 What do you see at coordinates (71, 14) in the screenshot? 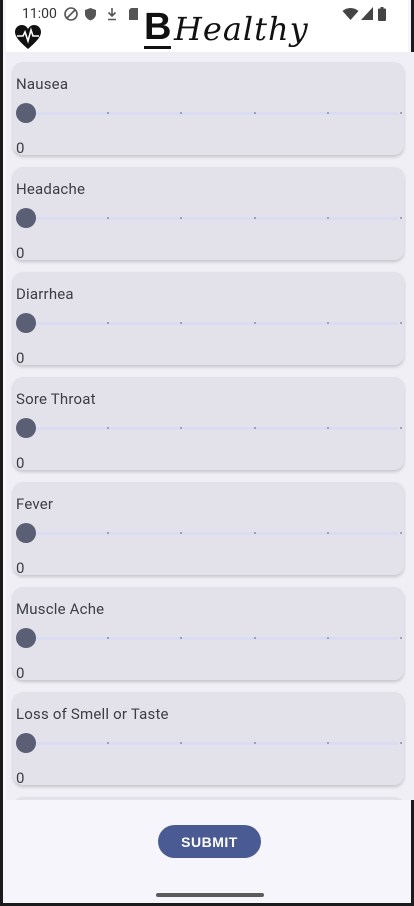
I see `dnd-icon` at bounding box center [71, 14].